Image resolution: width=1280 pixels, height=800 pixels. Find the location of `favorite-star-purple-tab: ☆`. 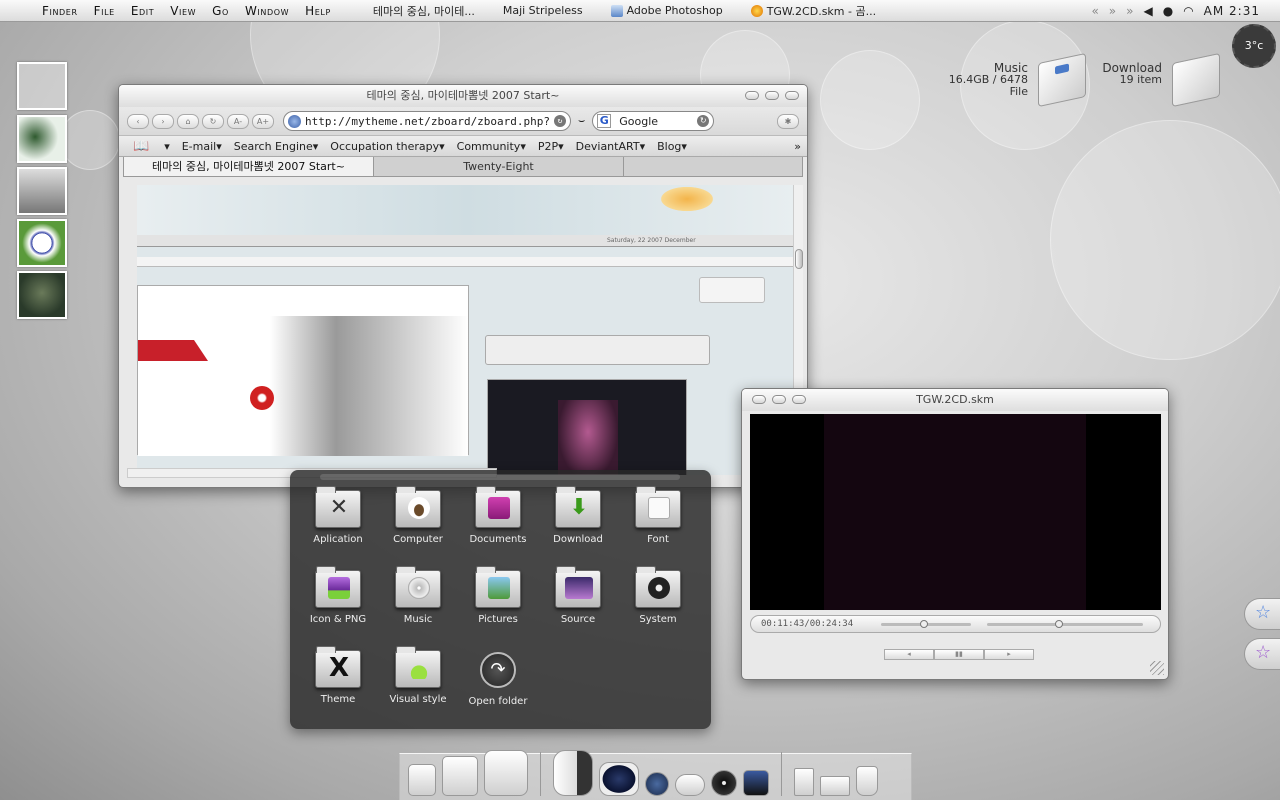

favorite-star-purple-tab: ☆ is located at coordinates (1262, 654).